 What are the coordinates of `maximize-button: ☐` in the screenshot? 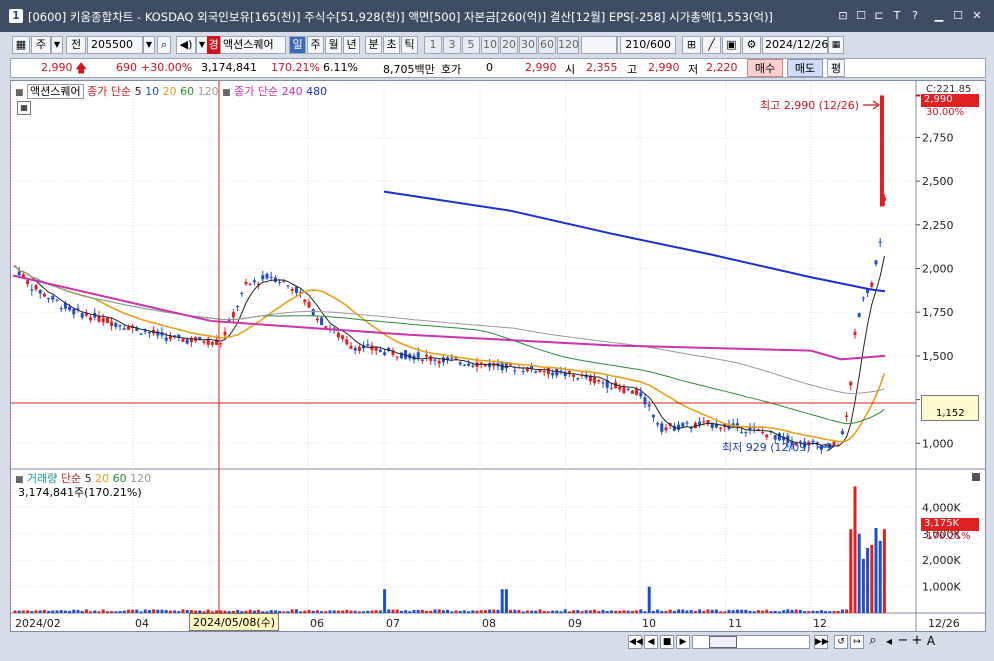 It's located at (958, 16).